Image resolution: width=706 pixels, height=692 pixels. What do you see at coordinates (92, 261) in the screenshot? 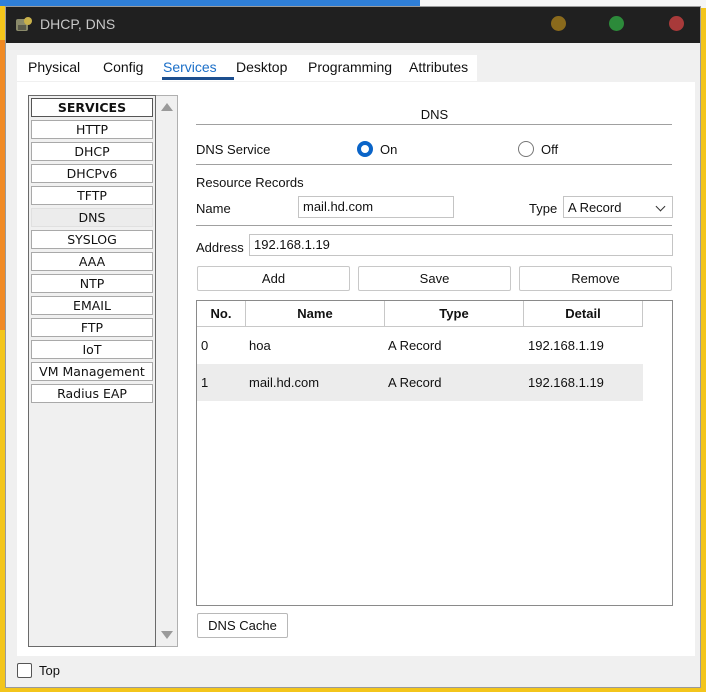
I see `service-aaa: AAA` at bounding box center [92, 261].